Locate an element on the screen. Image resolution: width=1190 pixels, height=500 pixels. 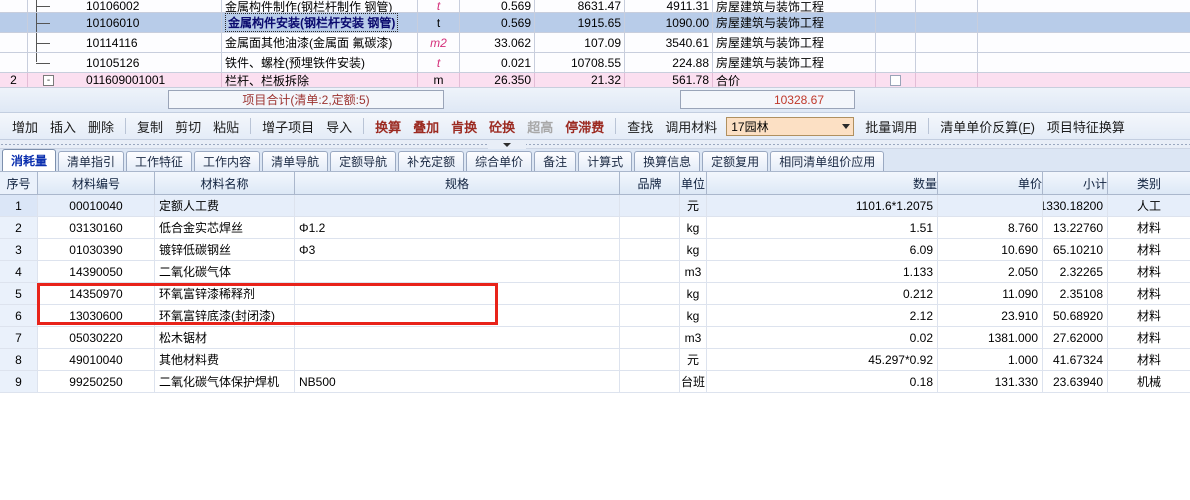
cell-subtotal: 65.10210 is located at coordinates (1075, 249).